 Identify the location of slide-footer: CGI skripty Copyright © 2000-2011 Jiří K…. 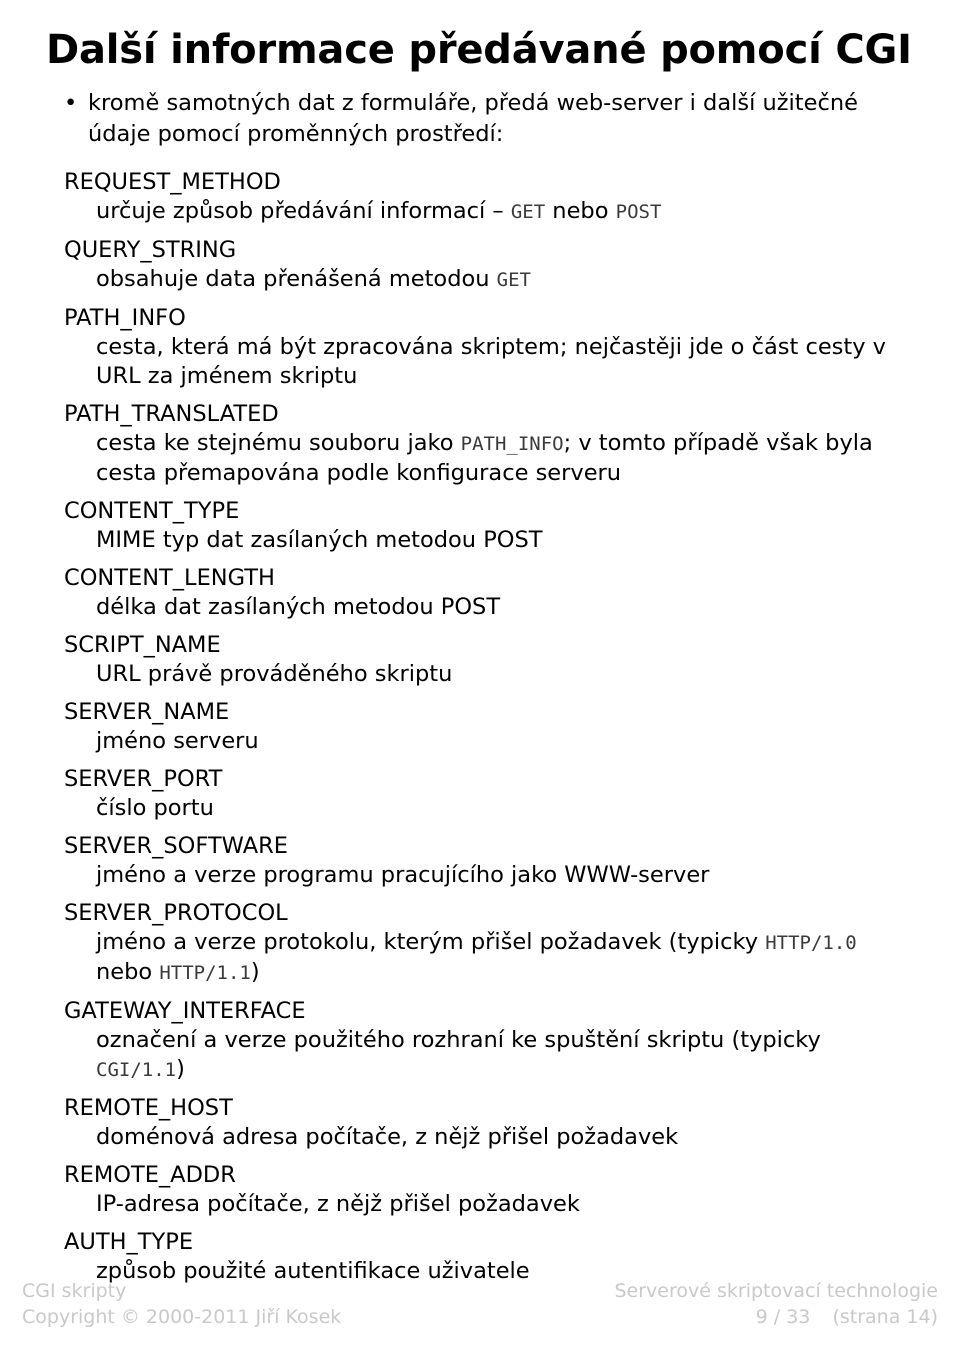
(480, 1309).